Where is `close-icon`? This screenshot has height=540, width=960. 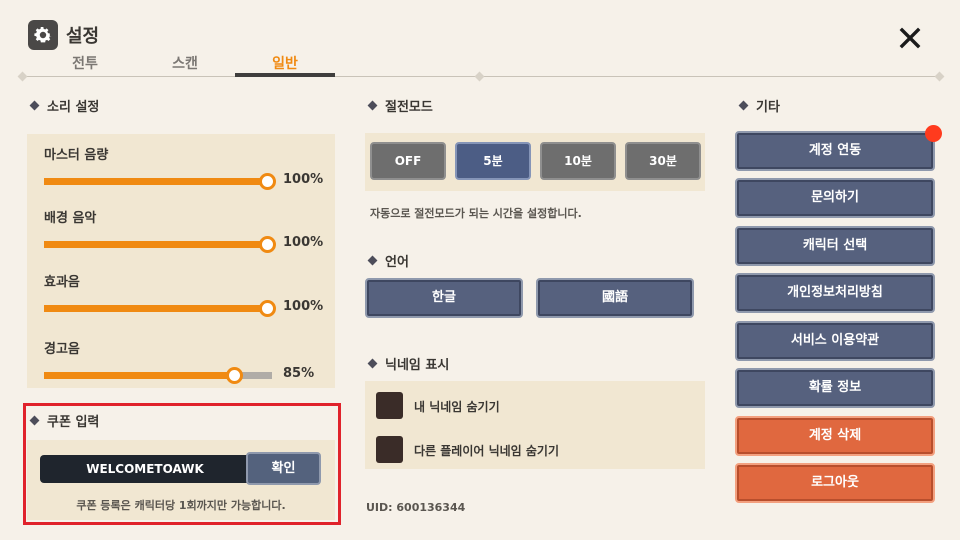 close-icon is located at coordinates (910, 38).